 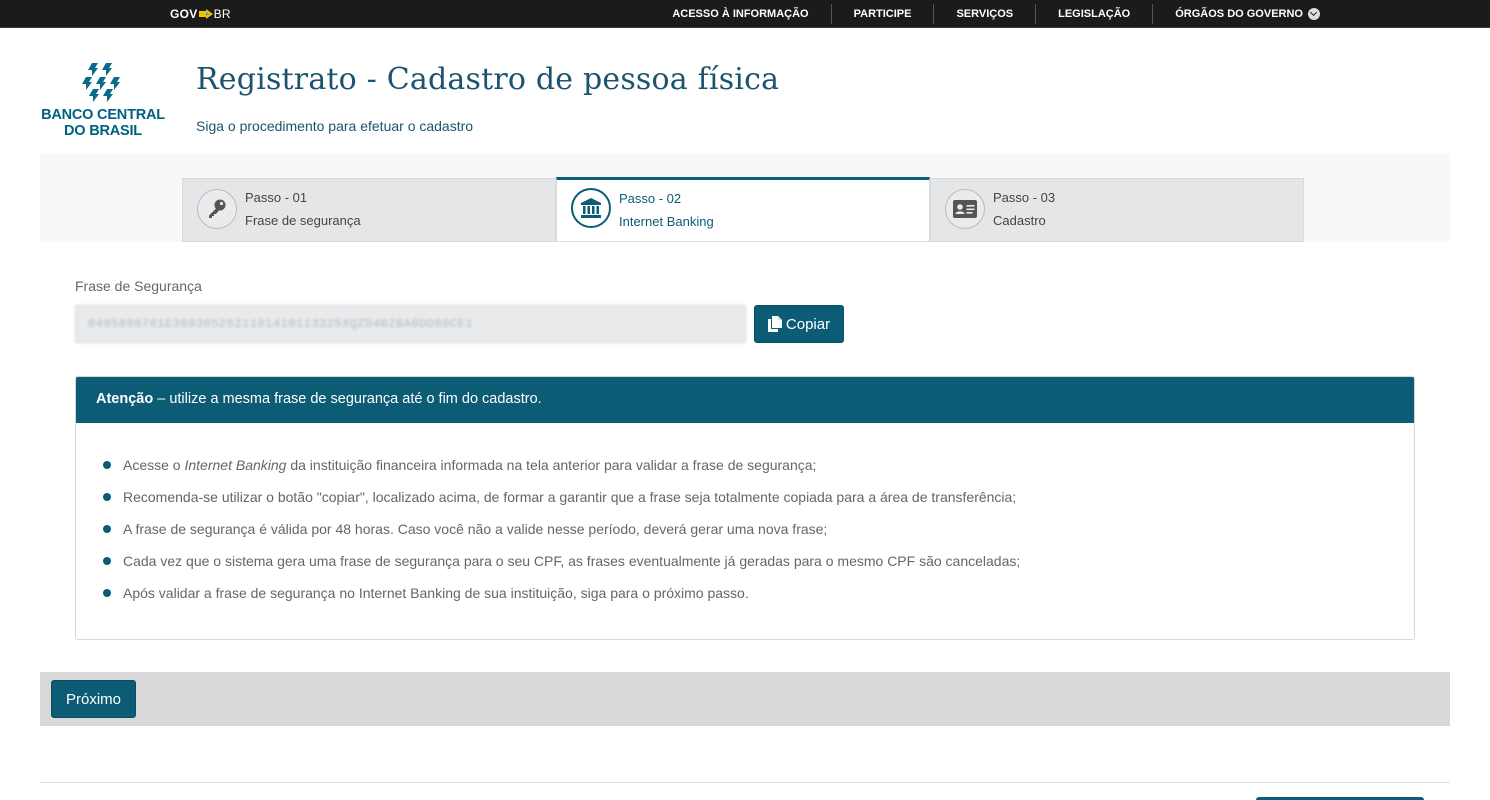 What do you see at coordinates (138, 286) in the screenshot?
I see `security-phrase-label: Frase de Segurança` at bounding box center [138, 286].